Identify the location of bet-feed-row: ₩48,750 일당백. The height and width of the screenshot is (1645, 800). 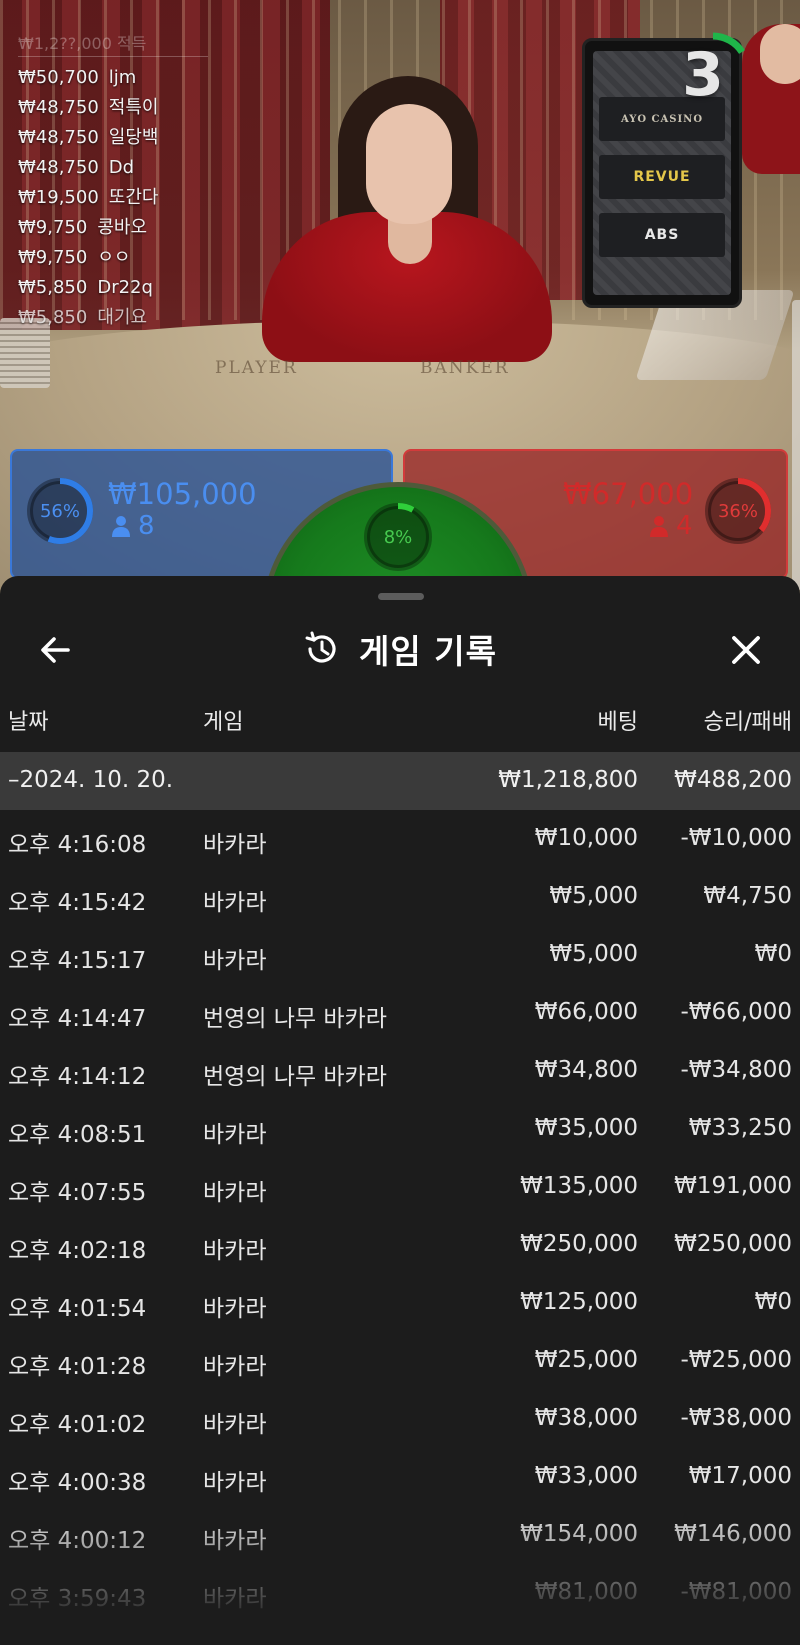
(113, 138).